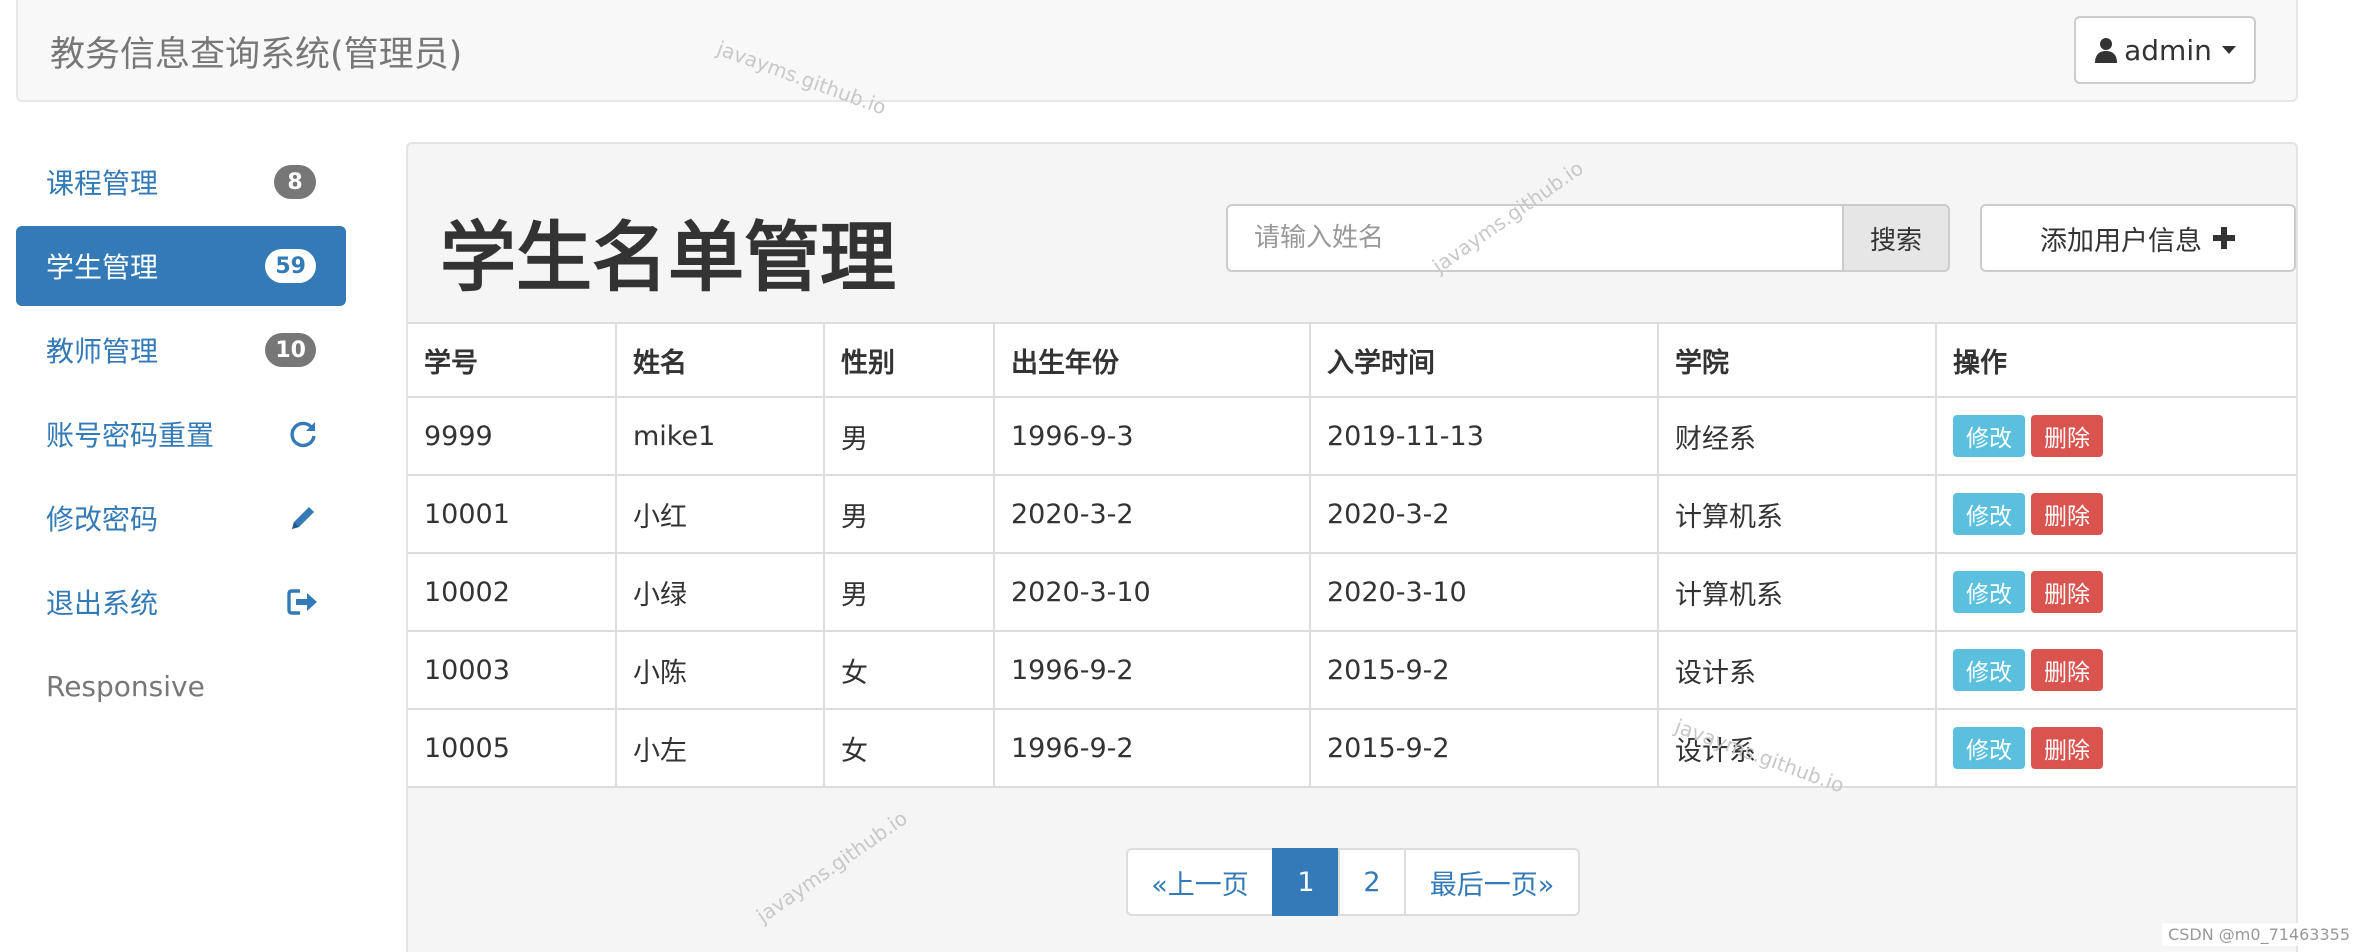 The image size is (2364, 952). Describe the element at coordinates (2228, 50) in the screenshot. I see `caret-down-icon` at that location.